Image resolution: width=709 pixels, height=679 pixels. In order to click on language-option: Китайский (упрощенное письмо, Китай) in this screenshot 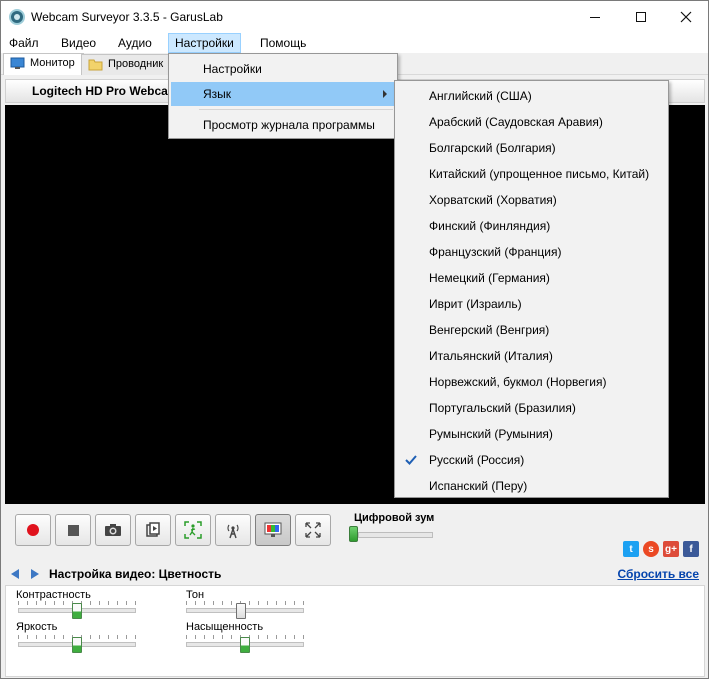, I will do `click(531, 174)`.